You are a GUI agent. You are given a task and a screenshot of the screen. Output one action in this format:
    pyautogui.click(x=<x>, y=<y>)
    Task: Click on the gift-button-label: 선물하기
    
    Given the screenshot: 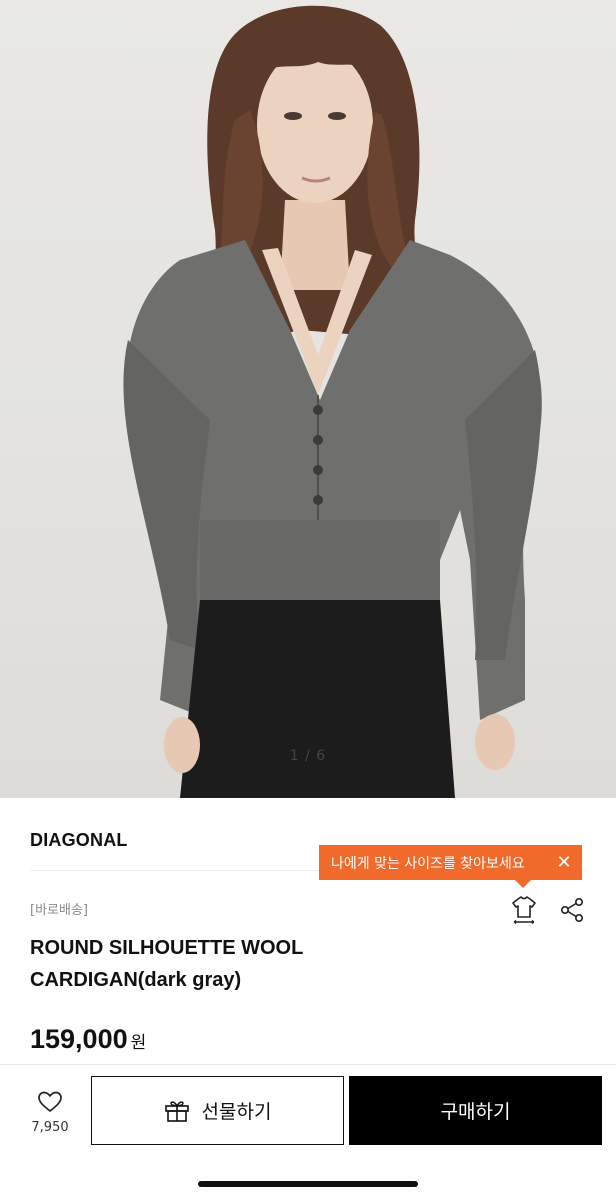 What is the action you would take?
    pyautogui.click(x=236, y=1112)
    